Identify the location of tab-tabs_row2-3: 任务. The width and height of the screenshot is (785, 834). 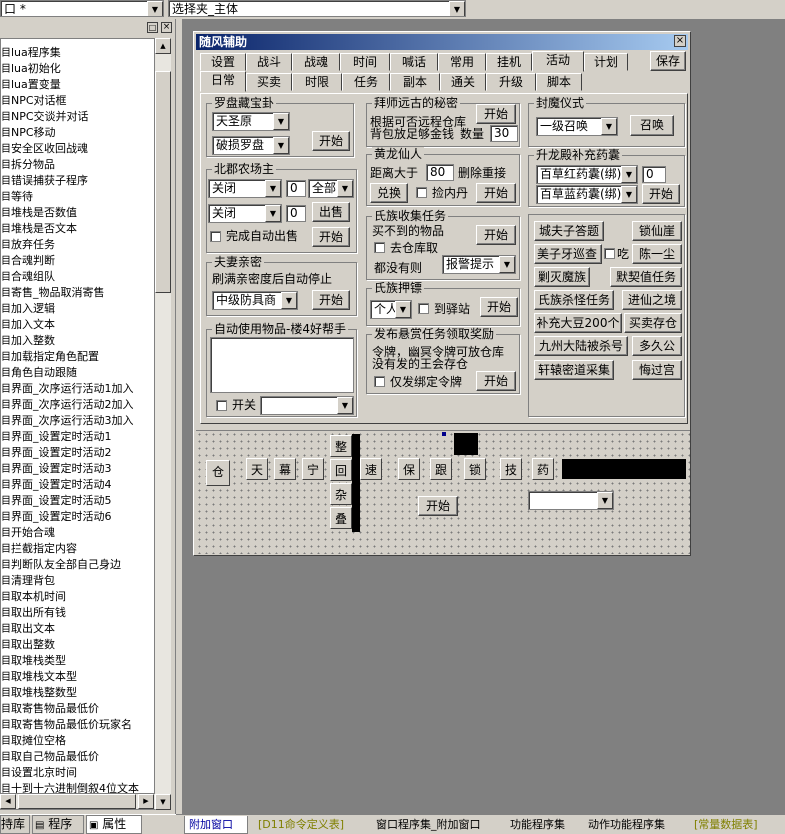
(366, 82).